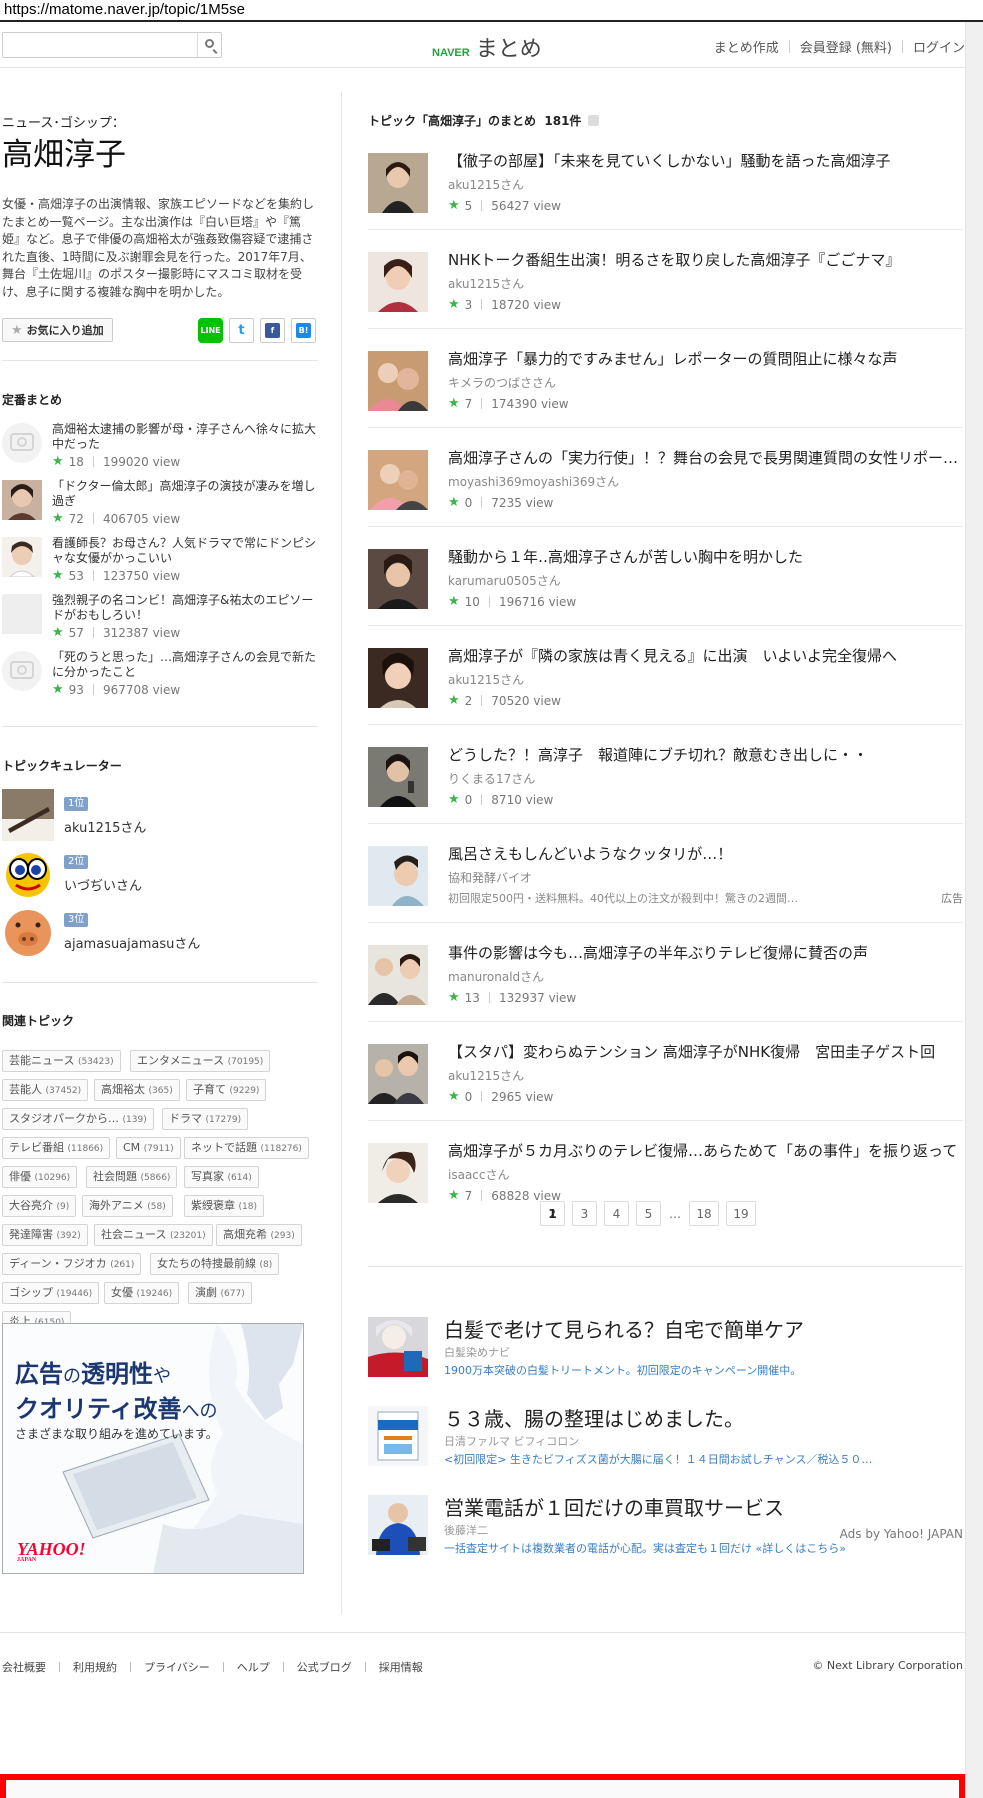 Image resolution: width=983 pixels, height=1798 pixels. I want to click on matome-title: 【スタパ】変わらぬテンション 高畑淳子がNHK復帰 宮田圭子ゲスト回, so click(705, 1051).